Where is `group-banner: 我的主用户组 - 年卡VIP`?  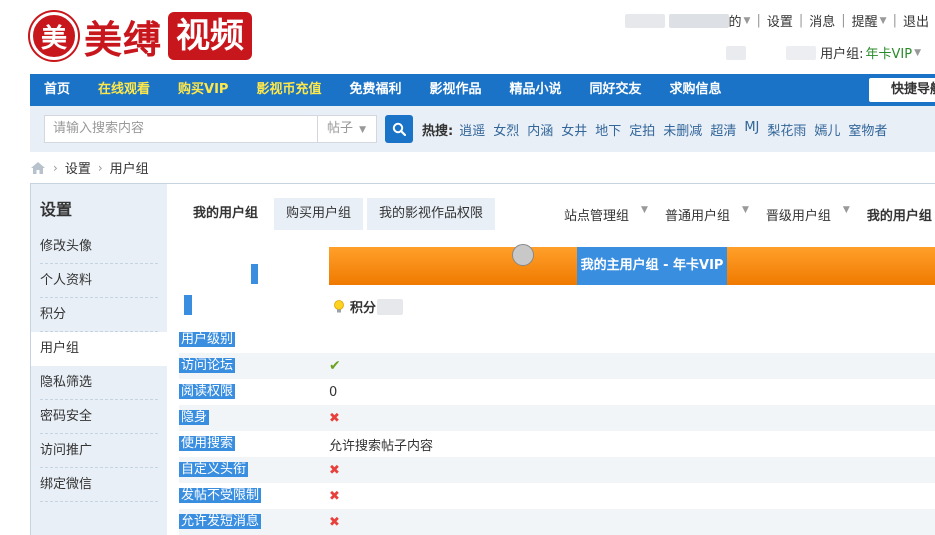
group-banner: 我的主用户组 - 年卡VIP is located at coordinates (632, 266).